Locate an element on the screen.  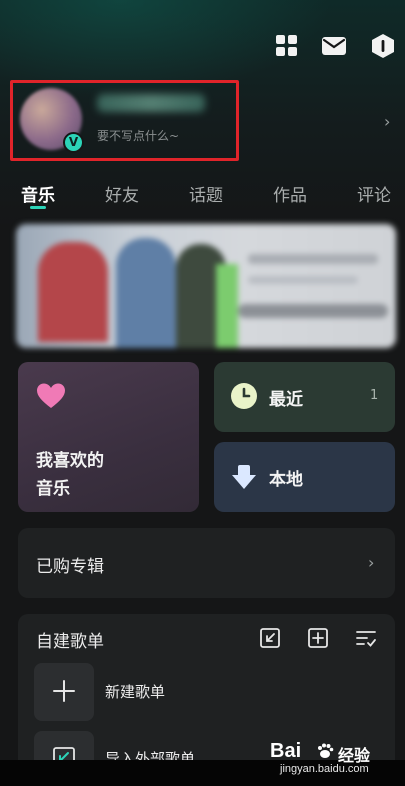
promo-banner is located at coordinates (206, 286).